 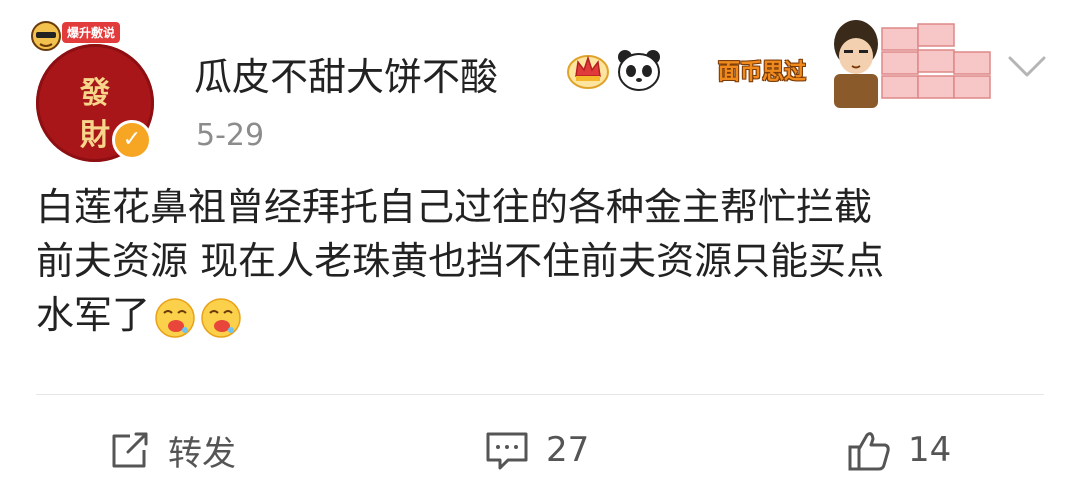 What do you see at coordinates (46, 36) in the screenshot?
I see `dog-pendant-icon` at bounding box center [46, 36].